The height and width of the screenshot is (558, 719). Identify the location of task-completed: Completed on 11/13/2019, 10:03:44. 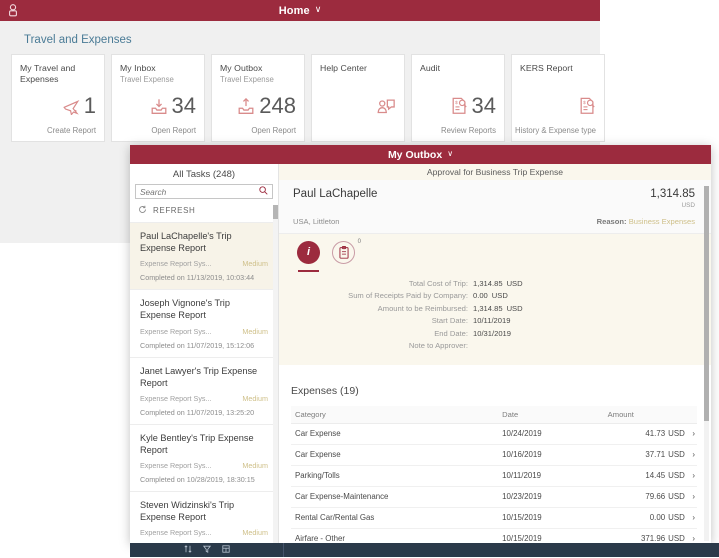
(197, 278).